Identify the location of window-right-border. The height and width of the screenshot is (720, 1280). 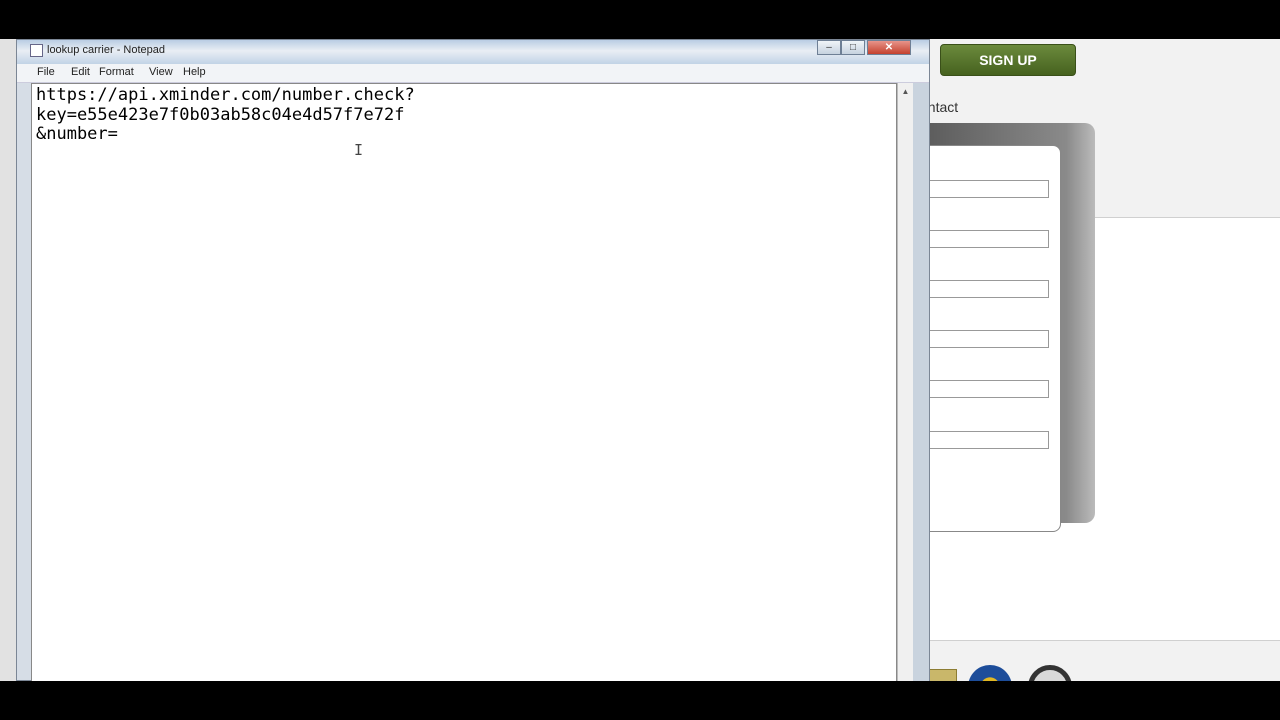
(921, 382).